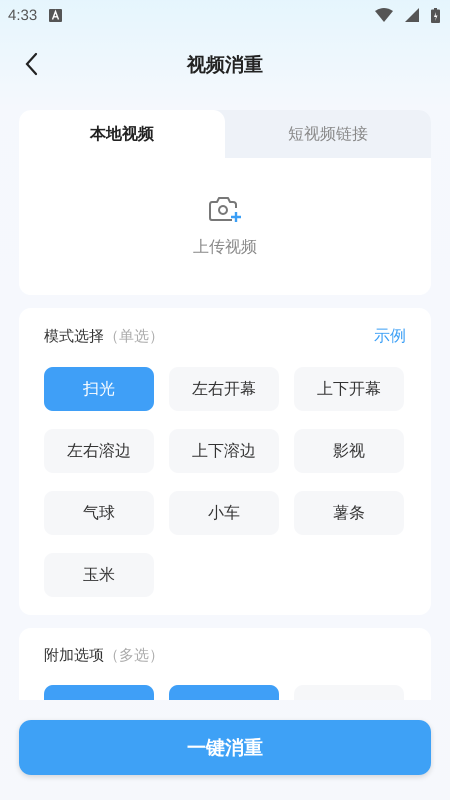  I want to click on back-icon, so click(31, 64).